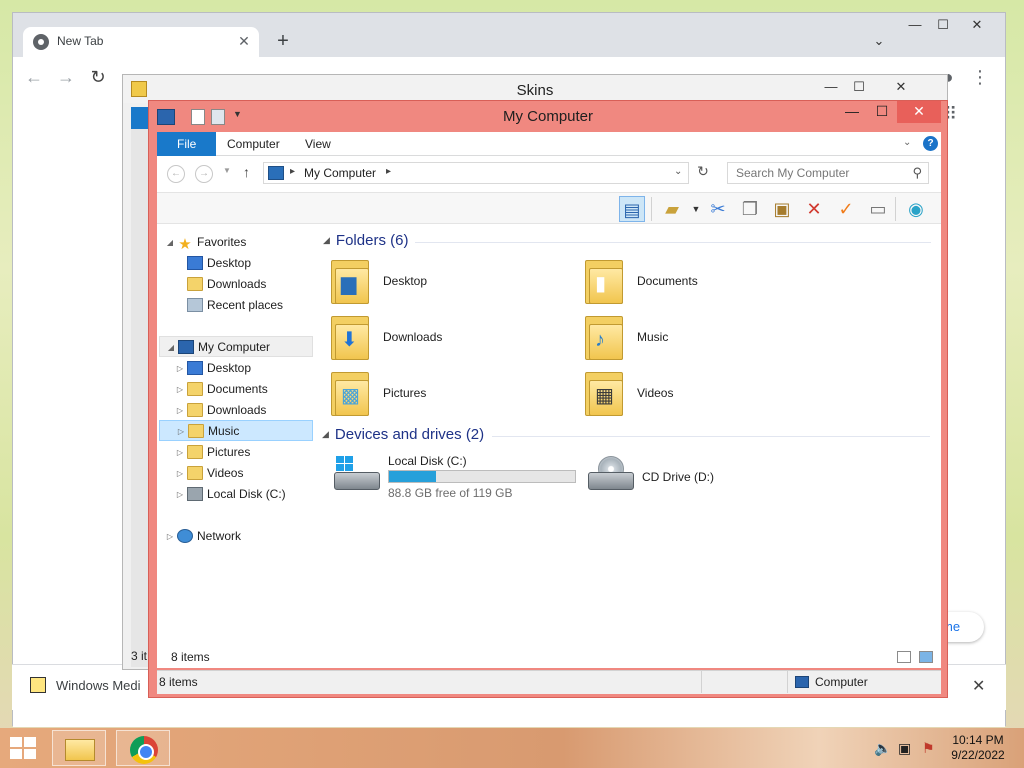 The width and height of the screenshot is (1024, 768). I want to click on explorer-close-button: ✕, so click(919, 112).